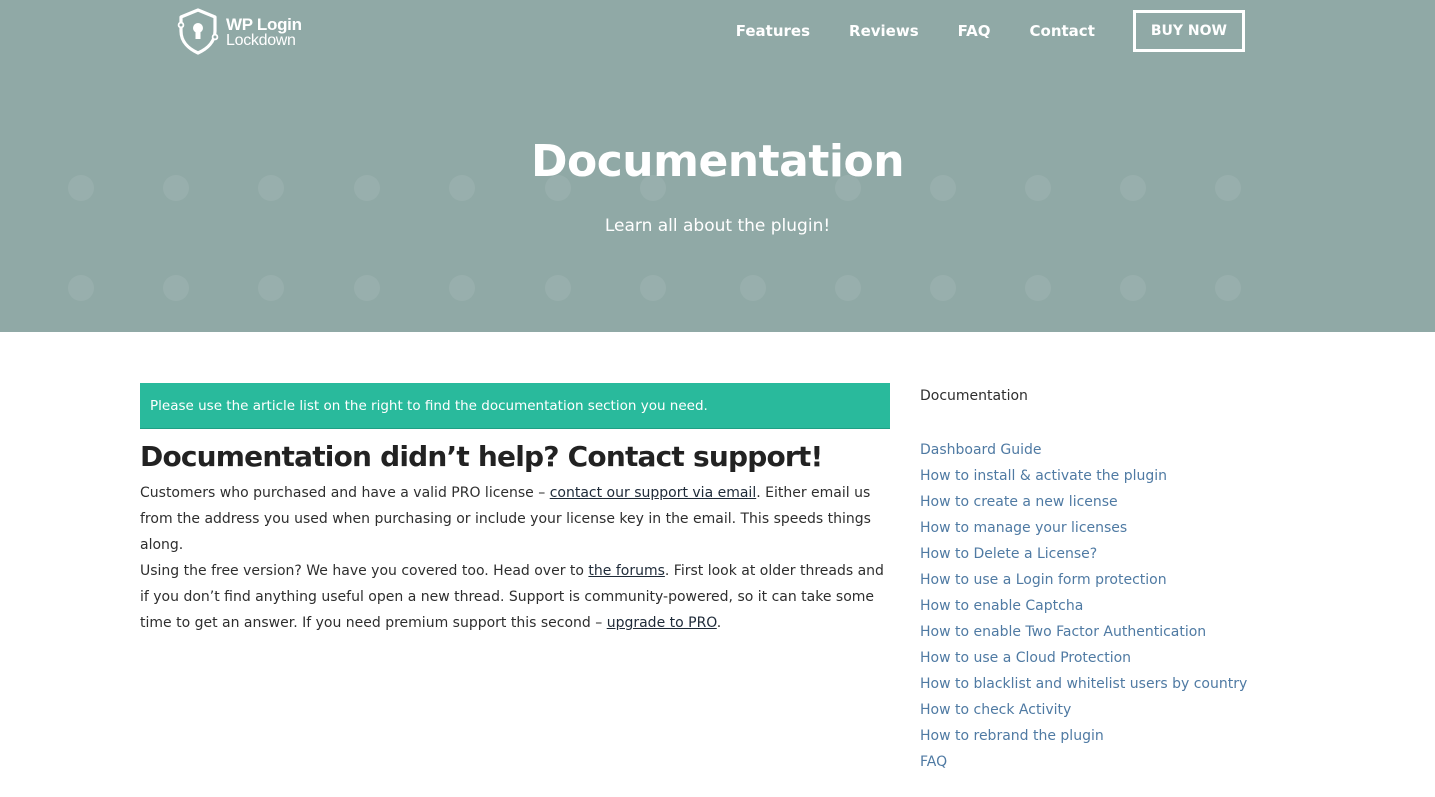 The image size is (1435, 797). I want to click on list-item: How to Delete a License?, so click(1090, 553).